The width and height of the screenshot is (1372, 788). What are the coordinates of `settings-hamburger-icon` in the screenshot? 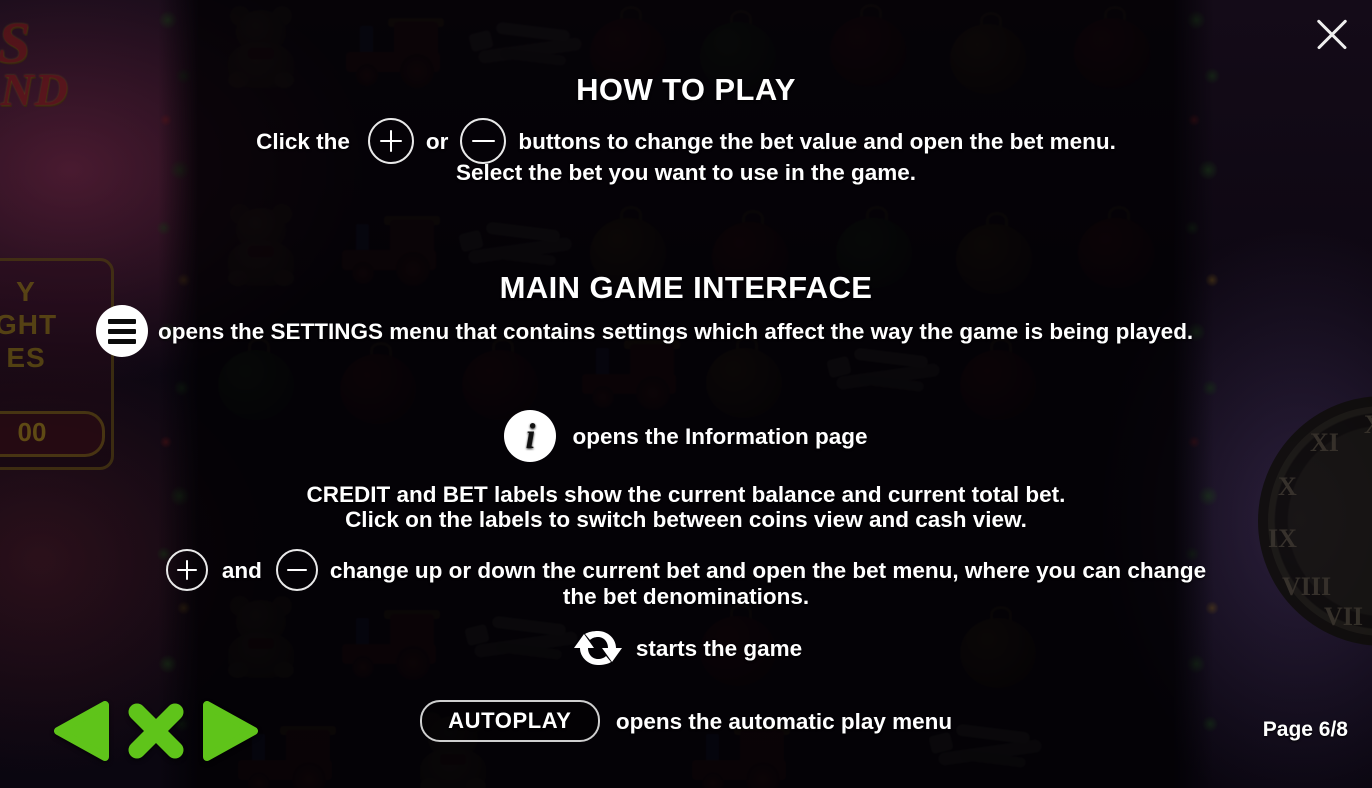 It's located at (122, 331).